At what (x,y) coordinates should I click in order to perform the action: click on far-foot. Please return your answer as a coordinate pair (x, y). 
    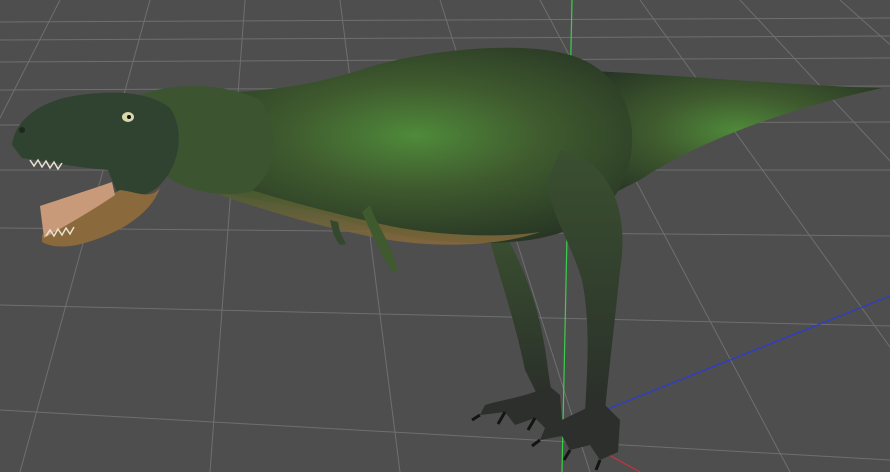
    Looking at the image, I should click on (521, 406).